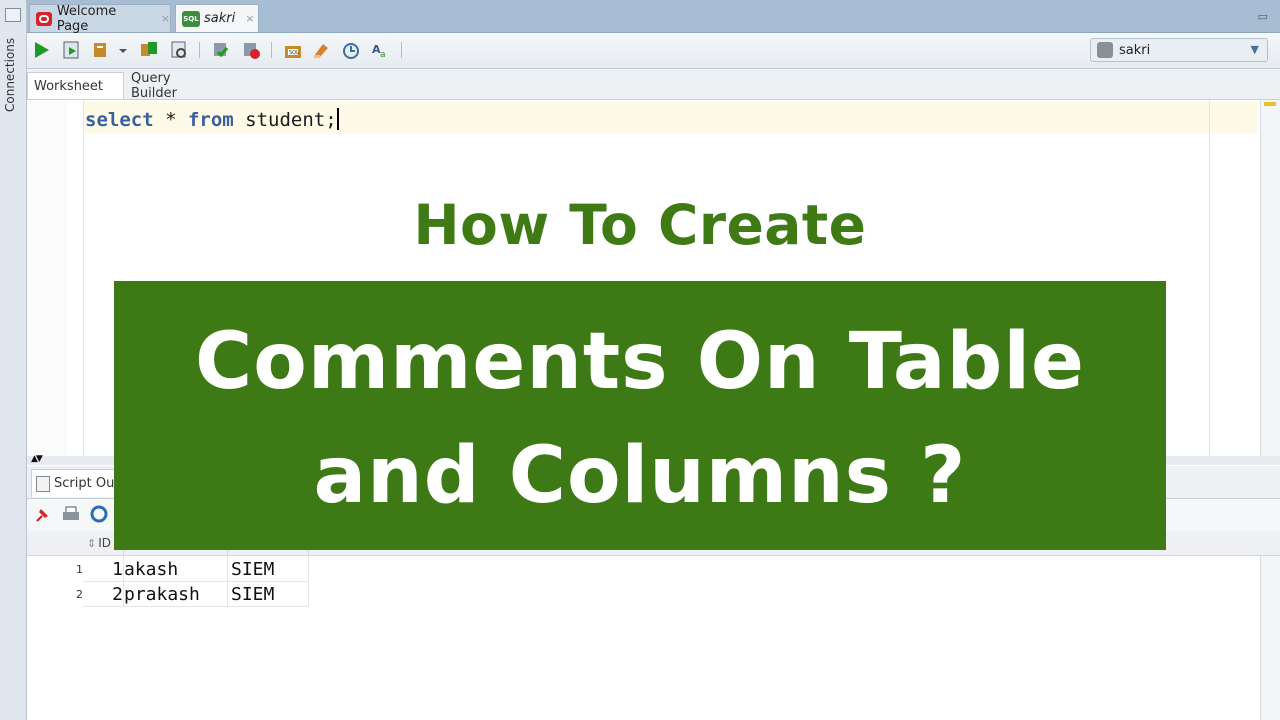 The height and width of the screenshot is (720, 1280). I want to click on grid-scrollbar, so click(1270, 638).